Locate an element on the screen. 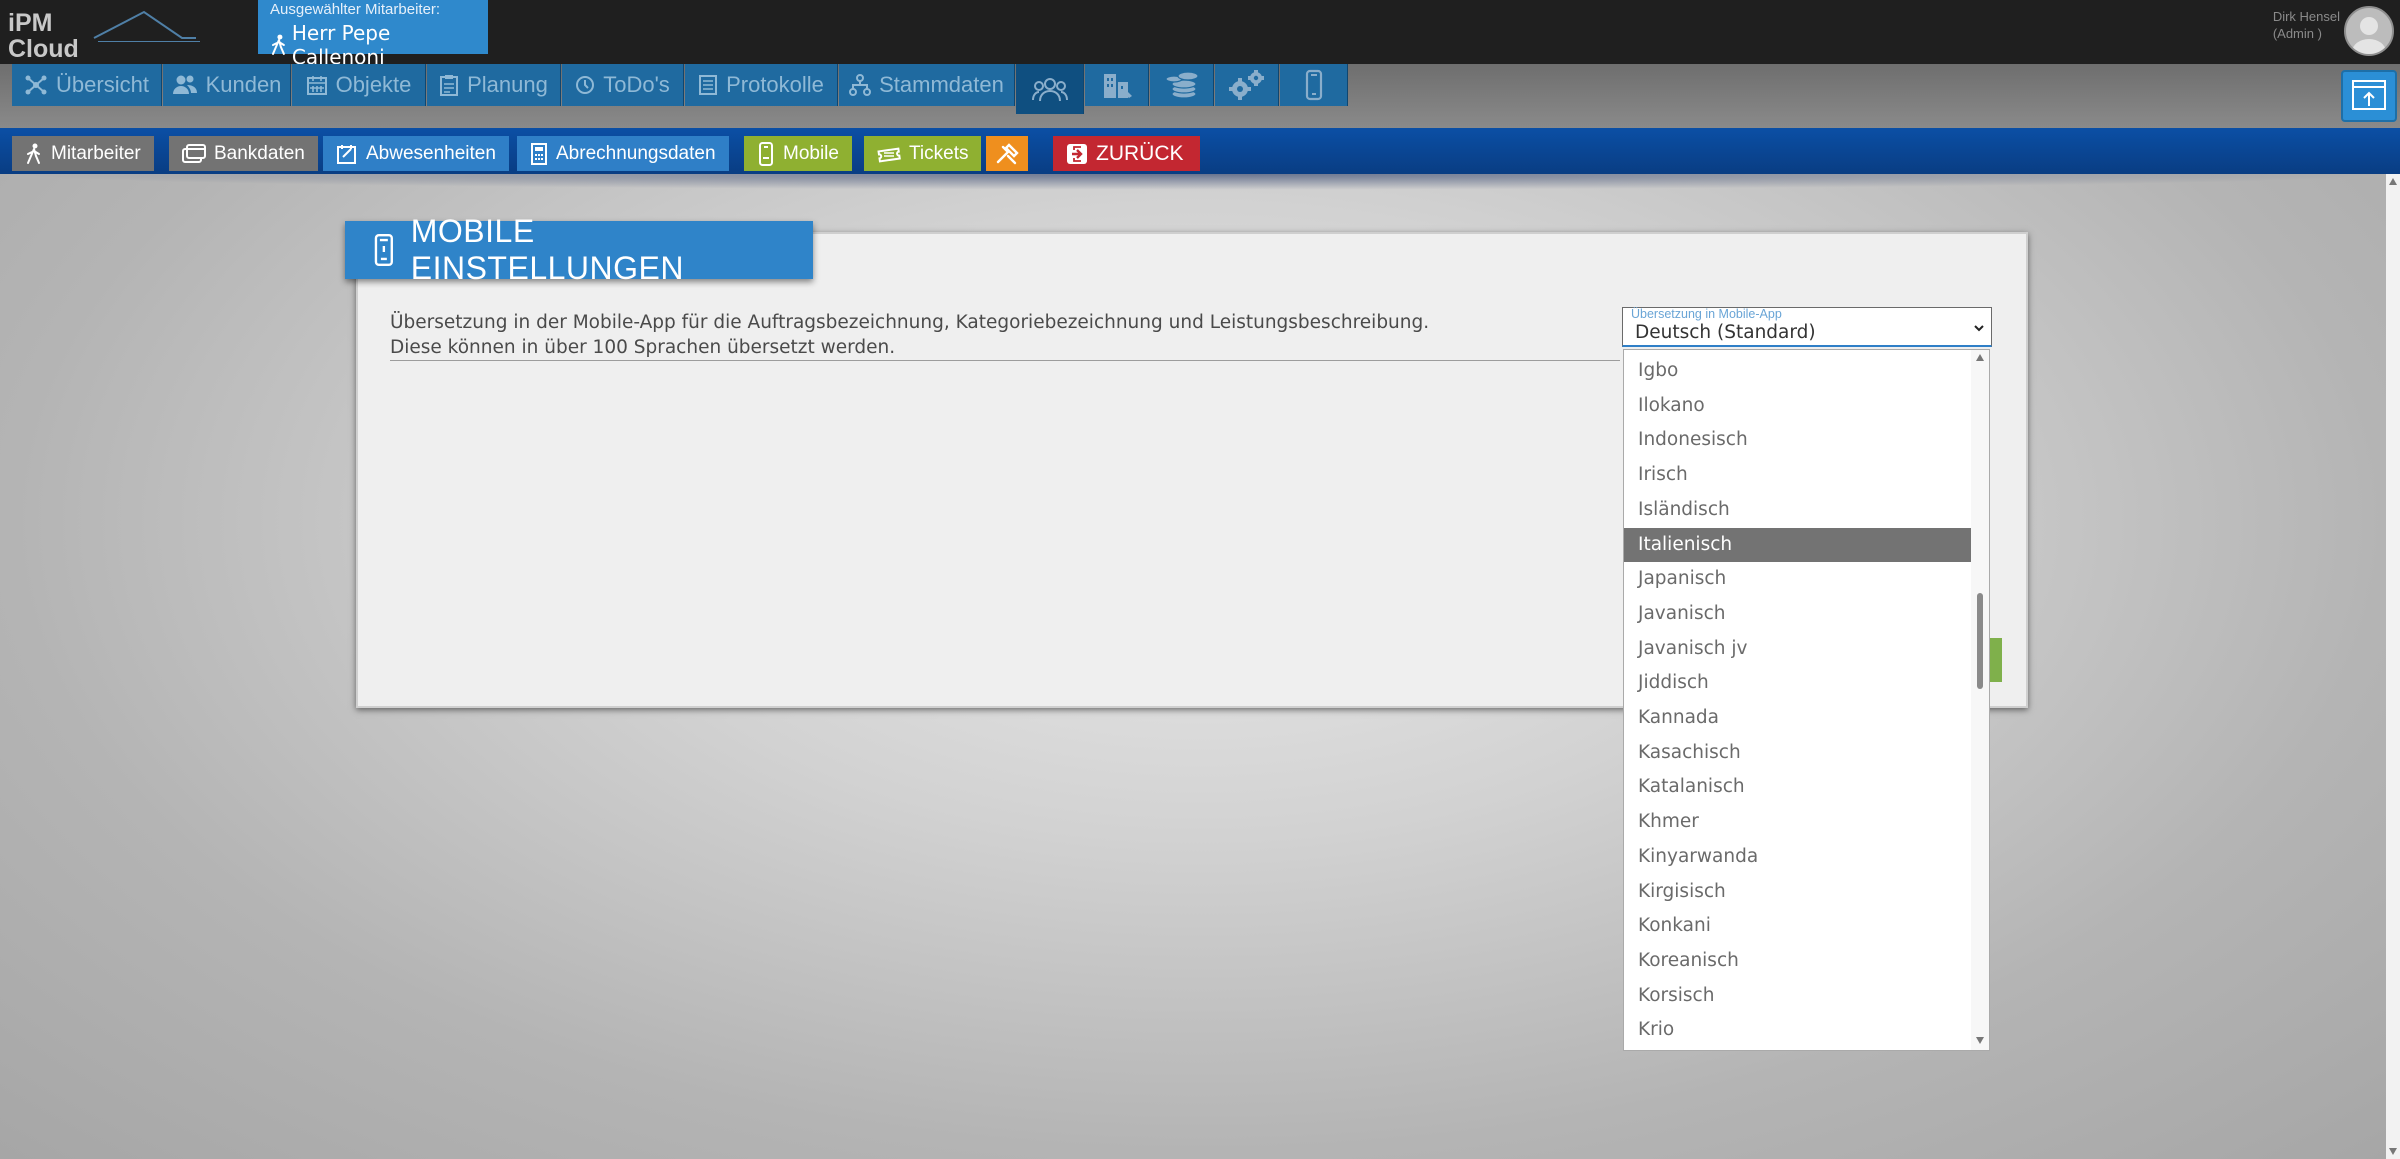  language-option: Irisch is located at coordinates (1797, 475).